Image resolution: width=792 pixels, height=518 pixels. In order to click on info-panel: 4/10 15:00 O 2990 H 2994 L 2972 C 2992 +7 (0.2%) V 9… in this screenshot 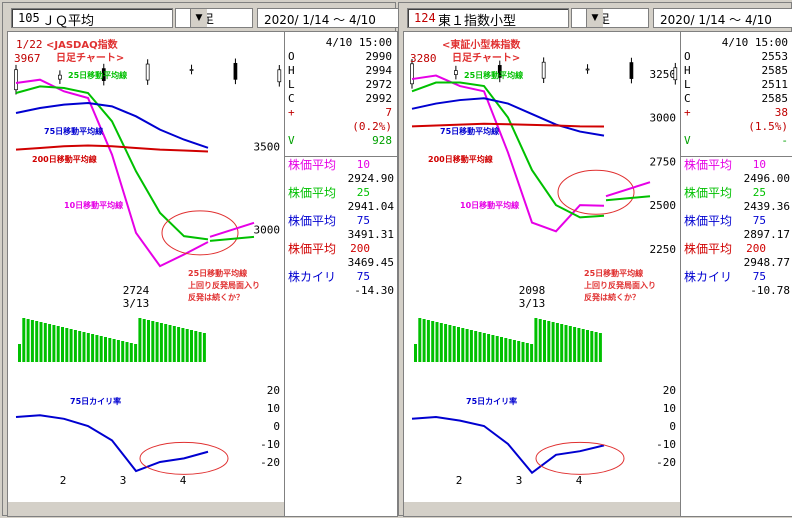, I will do `click(341, 274)`.